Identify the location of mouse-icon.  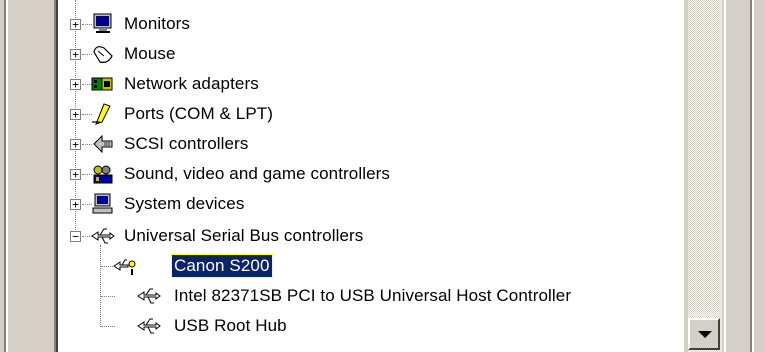
(103, 54).